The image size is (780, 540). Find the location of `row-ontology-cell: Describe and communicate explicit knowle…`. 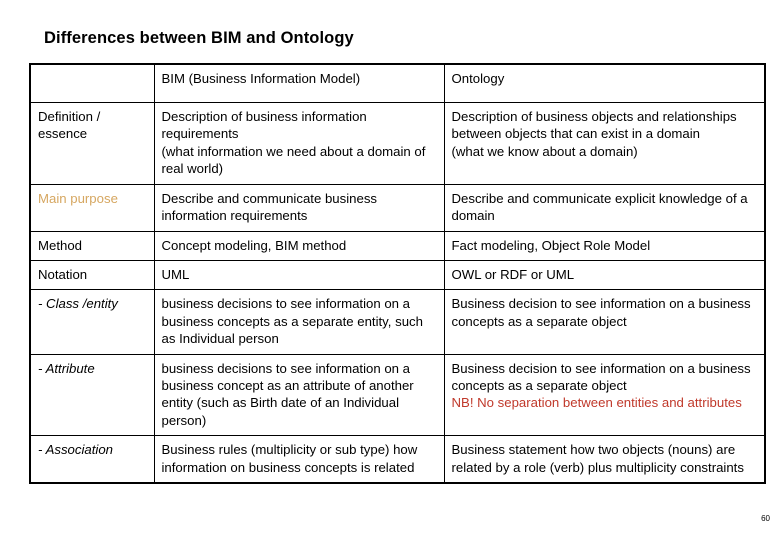

row-ontology-cell: Describe and communicate explicit knowle… is located at coordinates (604, 207).